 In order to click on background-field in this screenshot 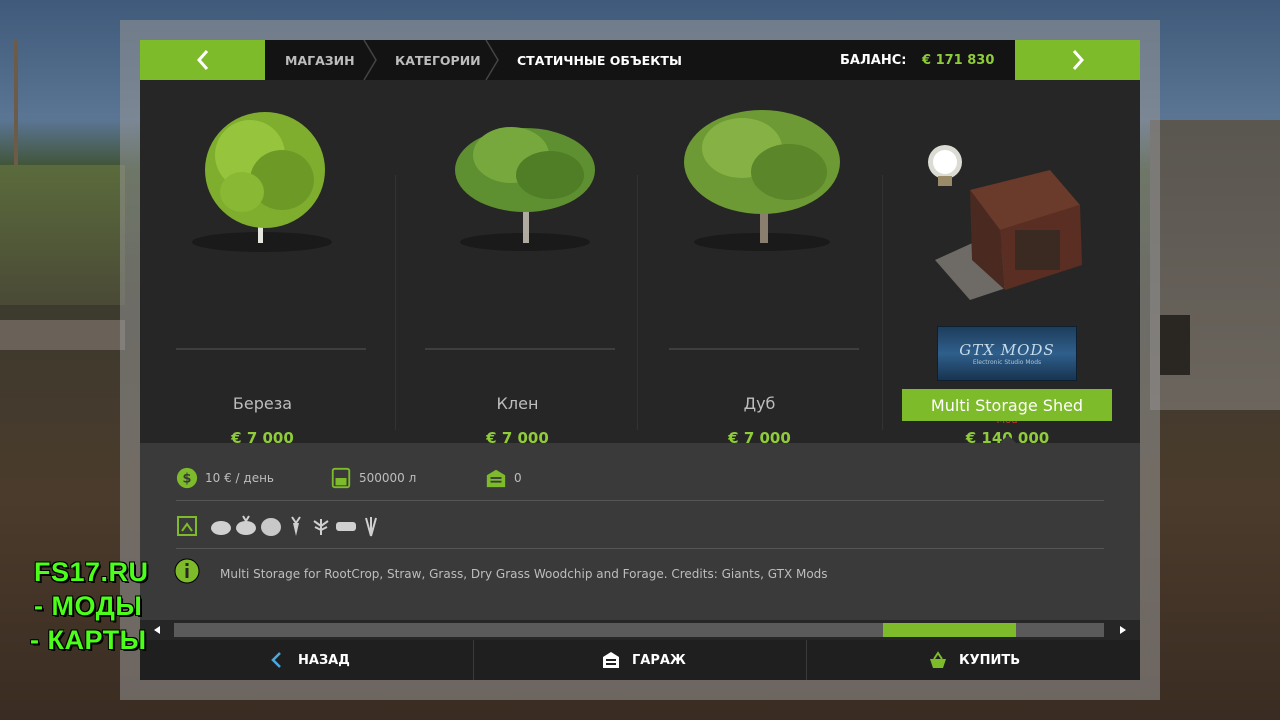, I will do `click(62, 235)`.